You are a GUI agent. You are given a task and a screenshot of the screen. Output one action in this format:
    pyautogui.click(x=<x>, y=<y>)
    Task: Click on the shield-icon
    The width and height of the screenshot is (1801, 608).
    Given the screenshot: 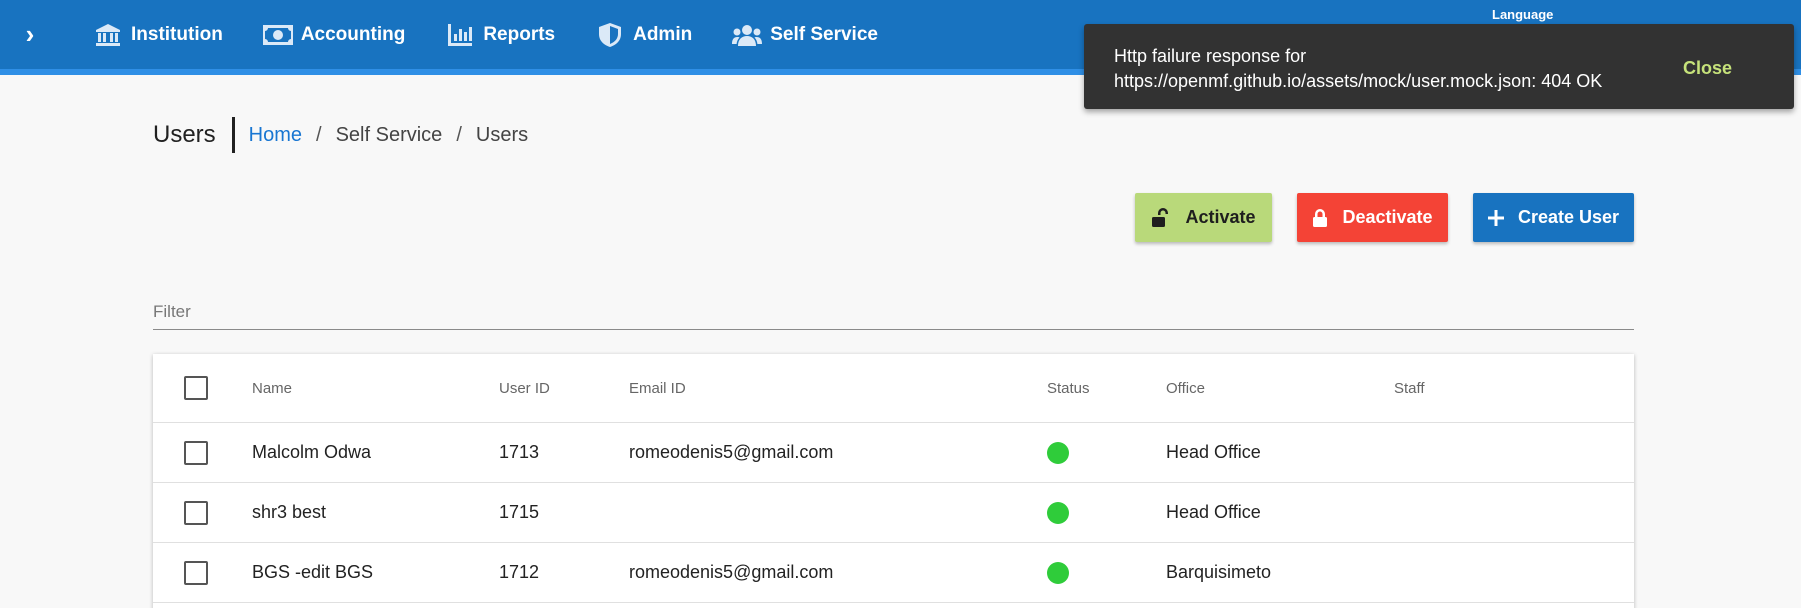 What is the action you would take?
    pyautogui.click(x=610, y=35)
    